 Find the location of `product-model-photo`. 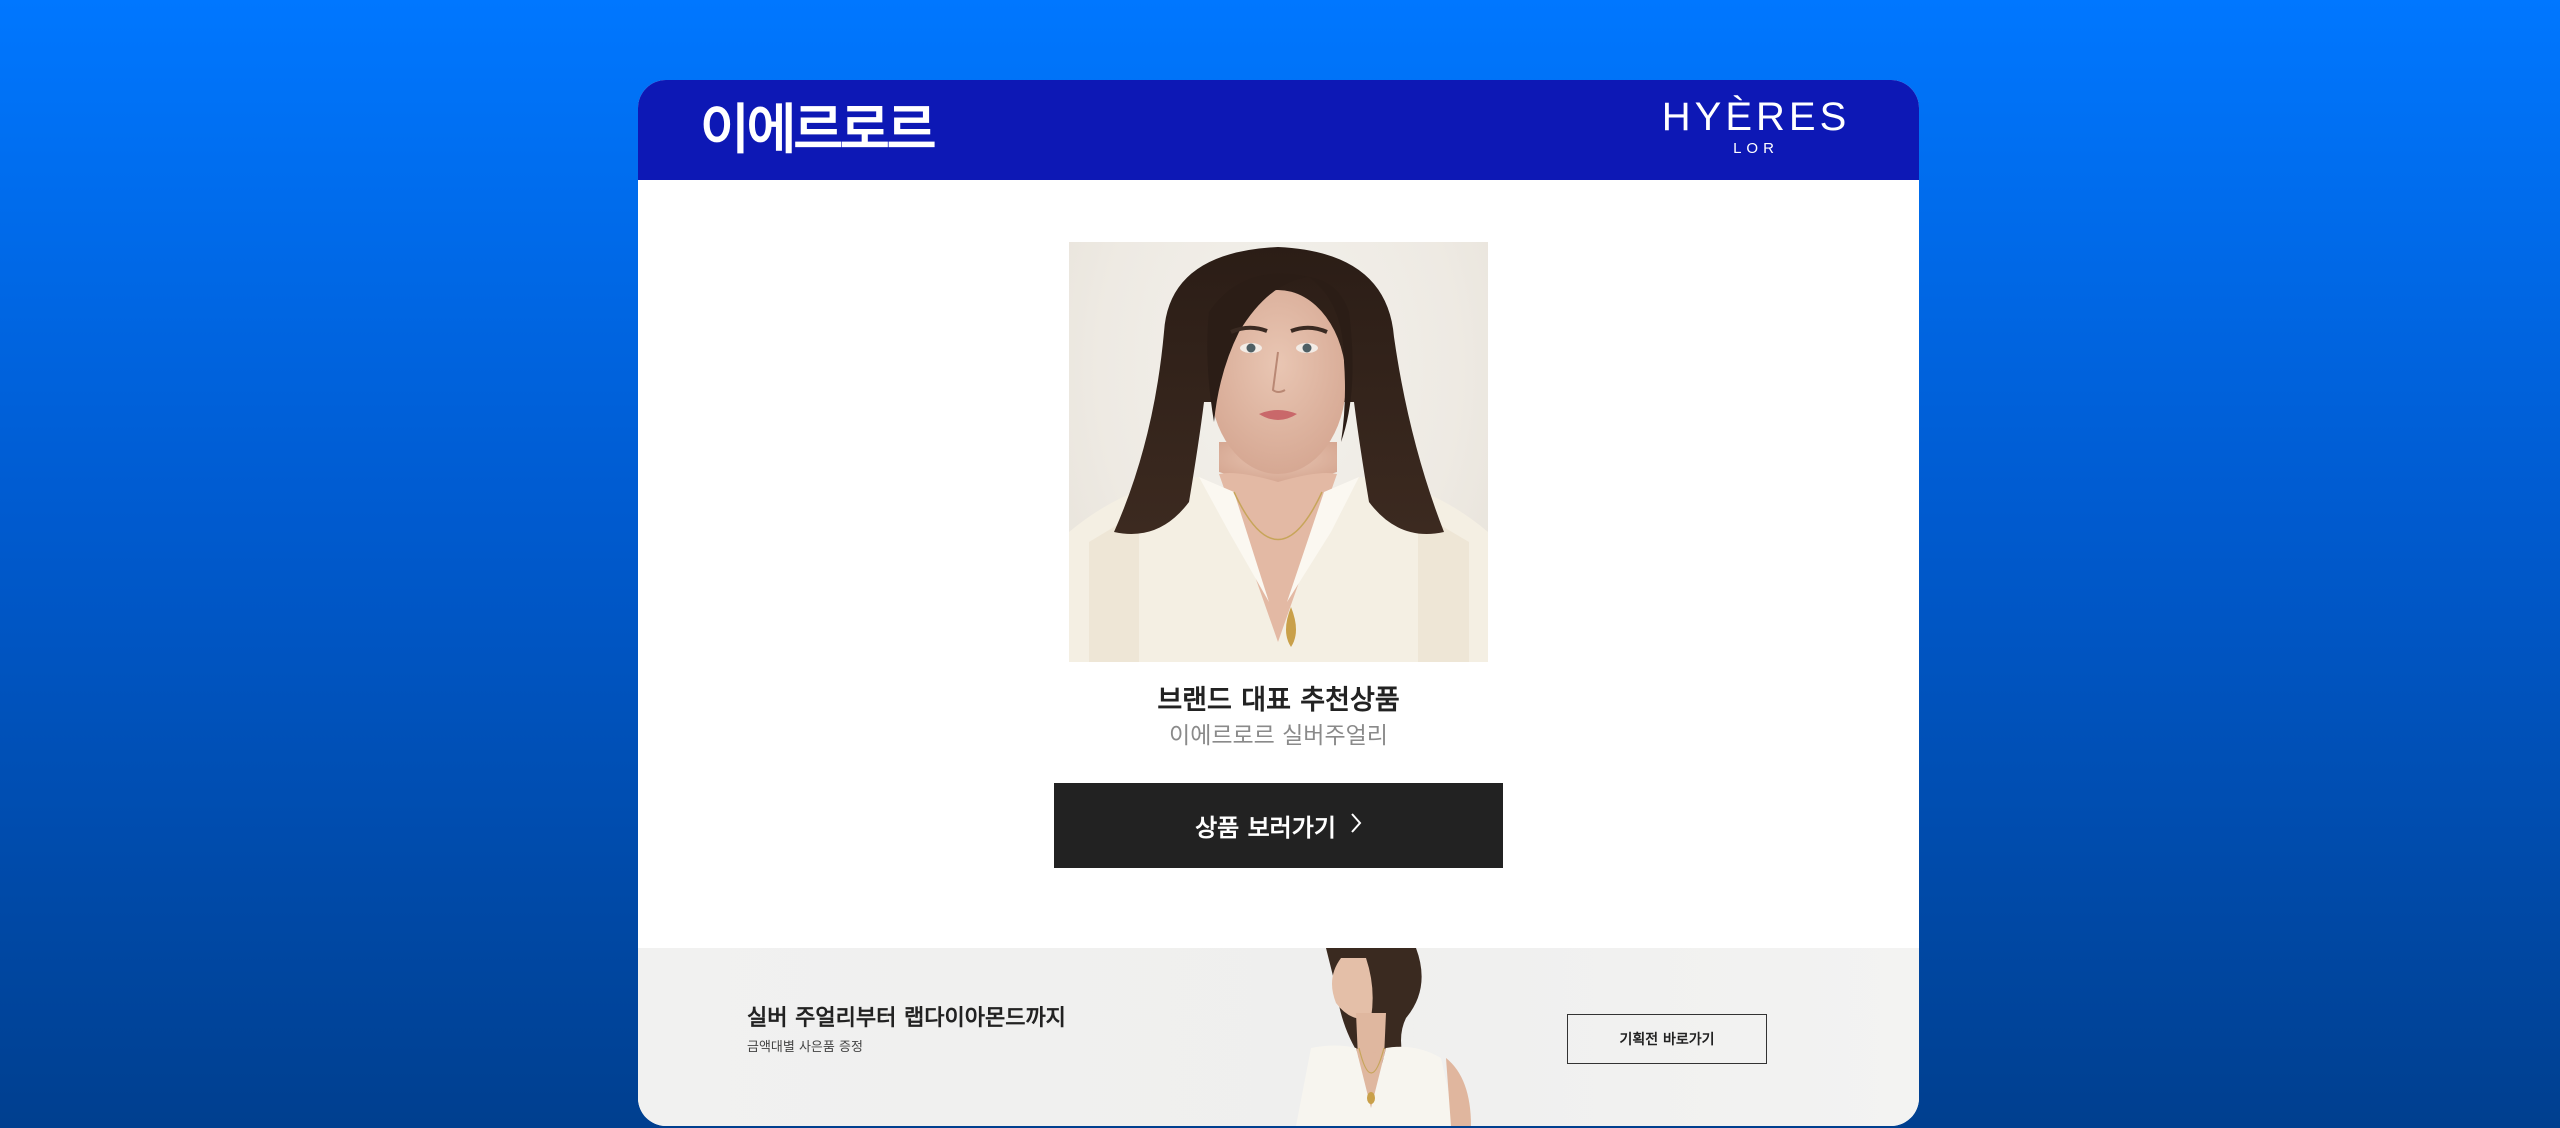

product-model-photo is located at coordinates (1278, 452).